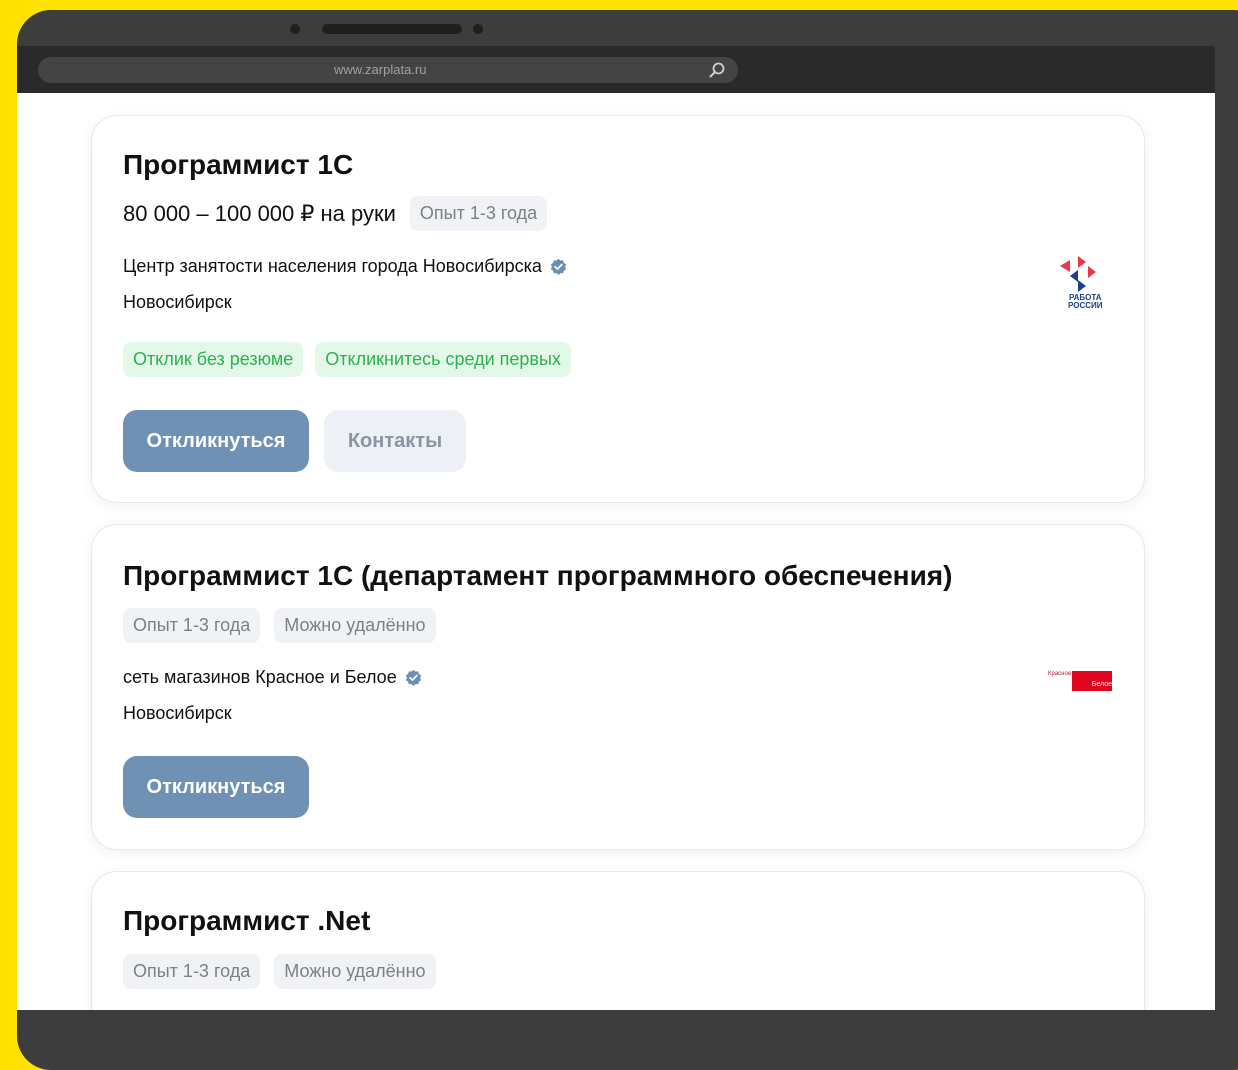 This screenshot has width=1238, height=1070. I want to click on company-logo-krasnoe-beloe: Красное Белое, so click(1080, 681).